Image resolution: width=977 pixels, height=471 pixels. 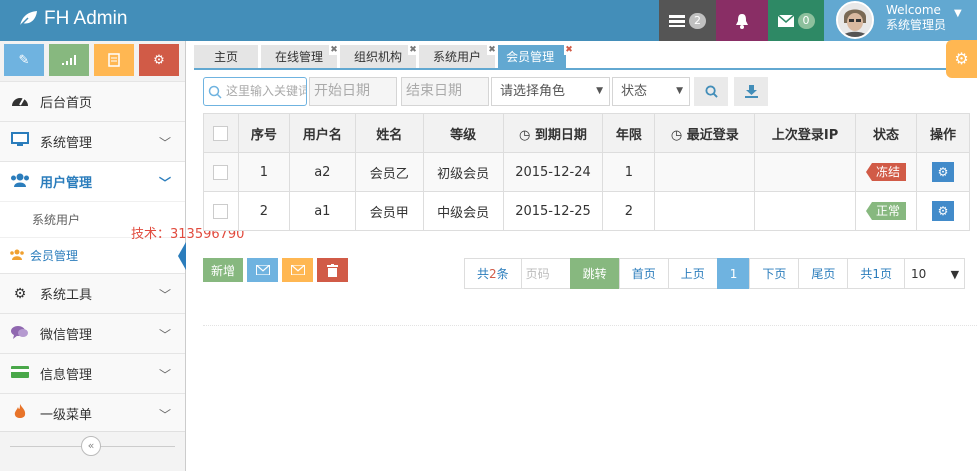 I want to click on search-button, so click(x=711, y=91).